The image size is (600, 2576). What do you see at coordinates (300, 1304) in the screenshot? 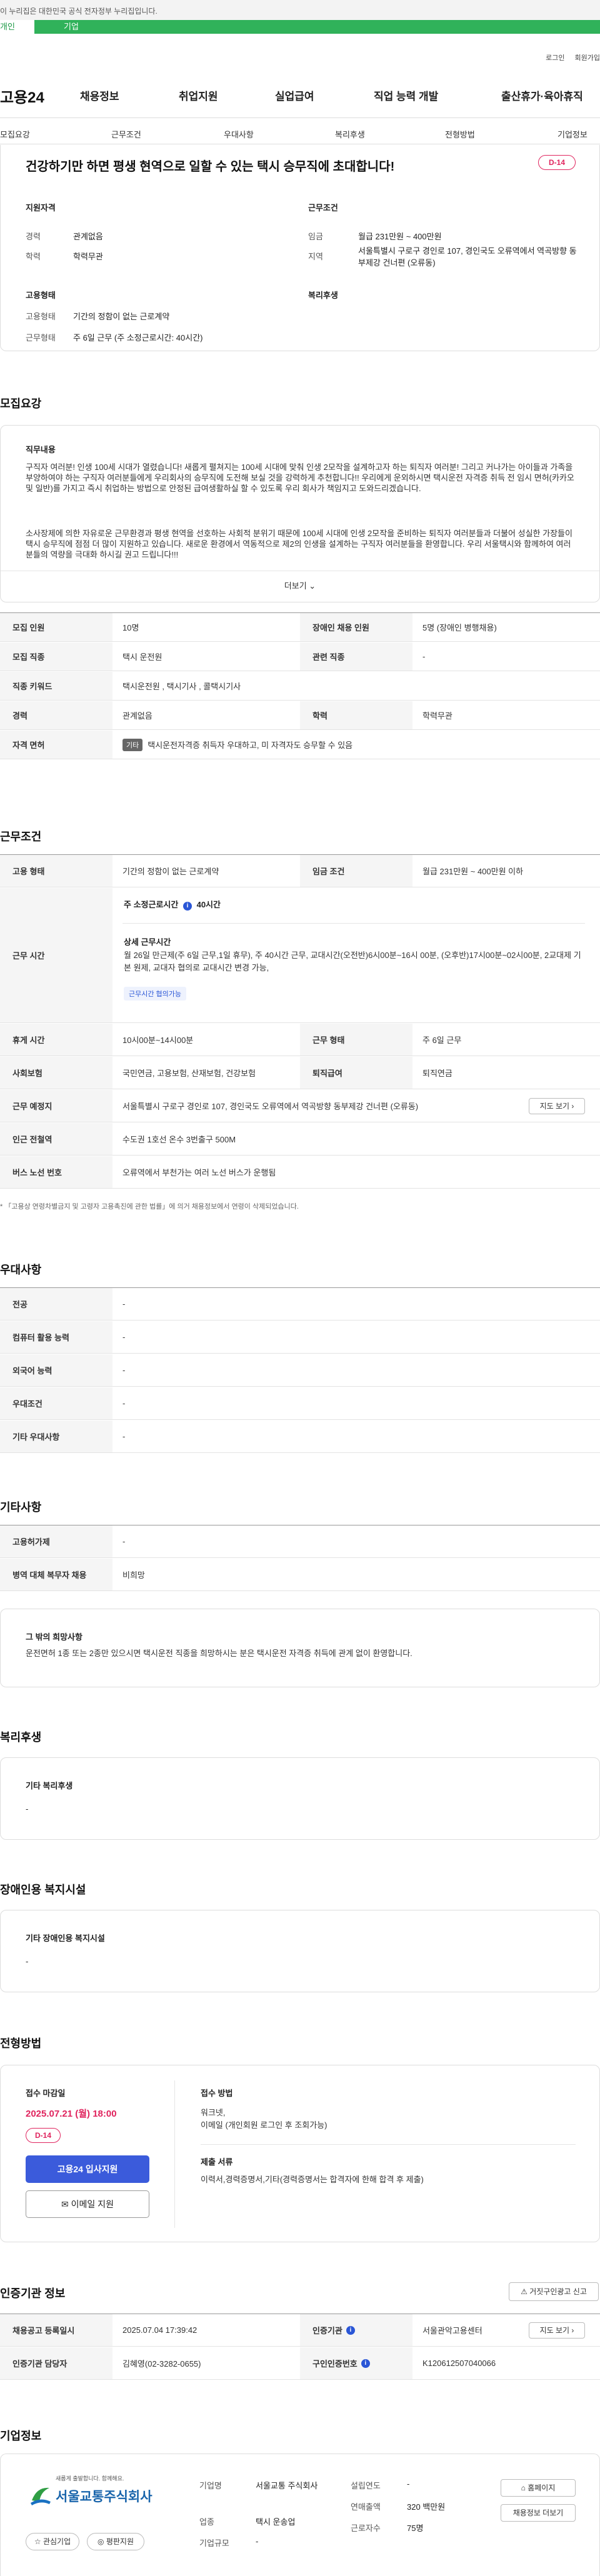
I see `table-row: 전공 -` at bounding box center [300, 1304].